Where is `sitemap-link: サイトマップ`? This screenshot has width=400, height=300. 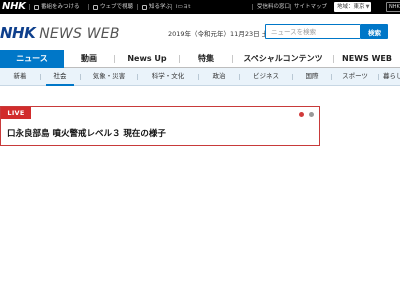 sitemap-link: サイトマップ is located at coordinates (310, 7).